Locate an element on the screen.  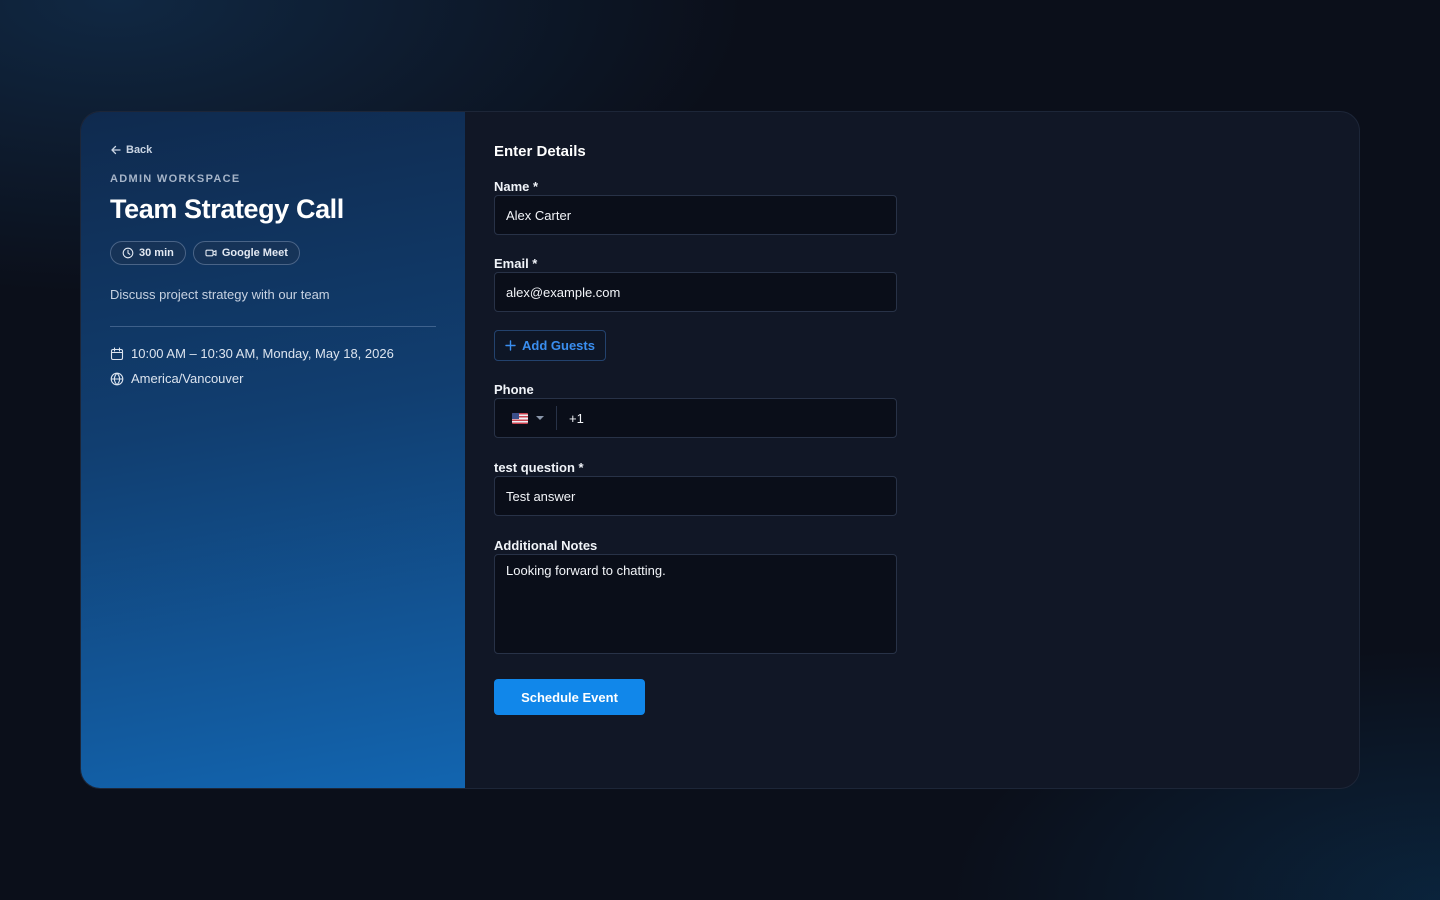
question-input: Test answer is located at coordinates (695, 496).